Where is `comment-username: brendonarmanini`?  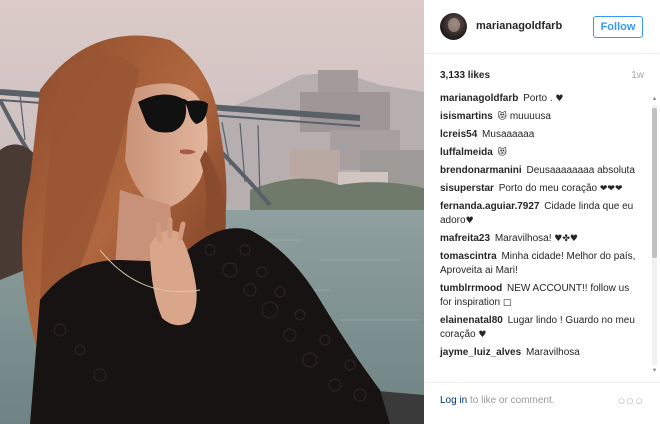
comment-username: brendonarmanini is located at coordinates (481, 170).